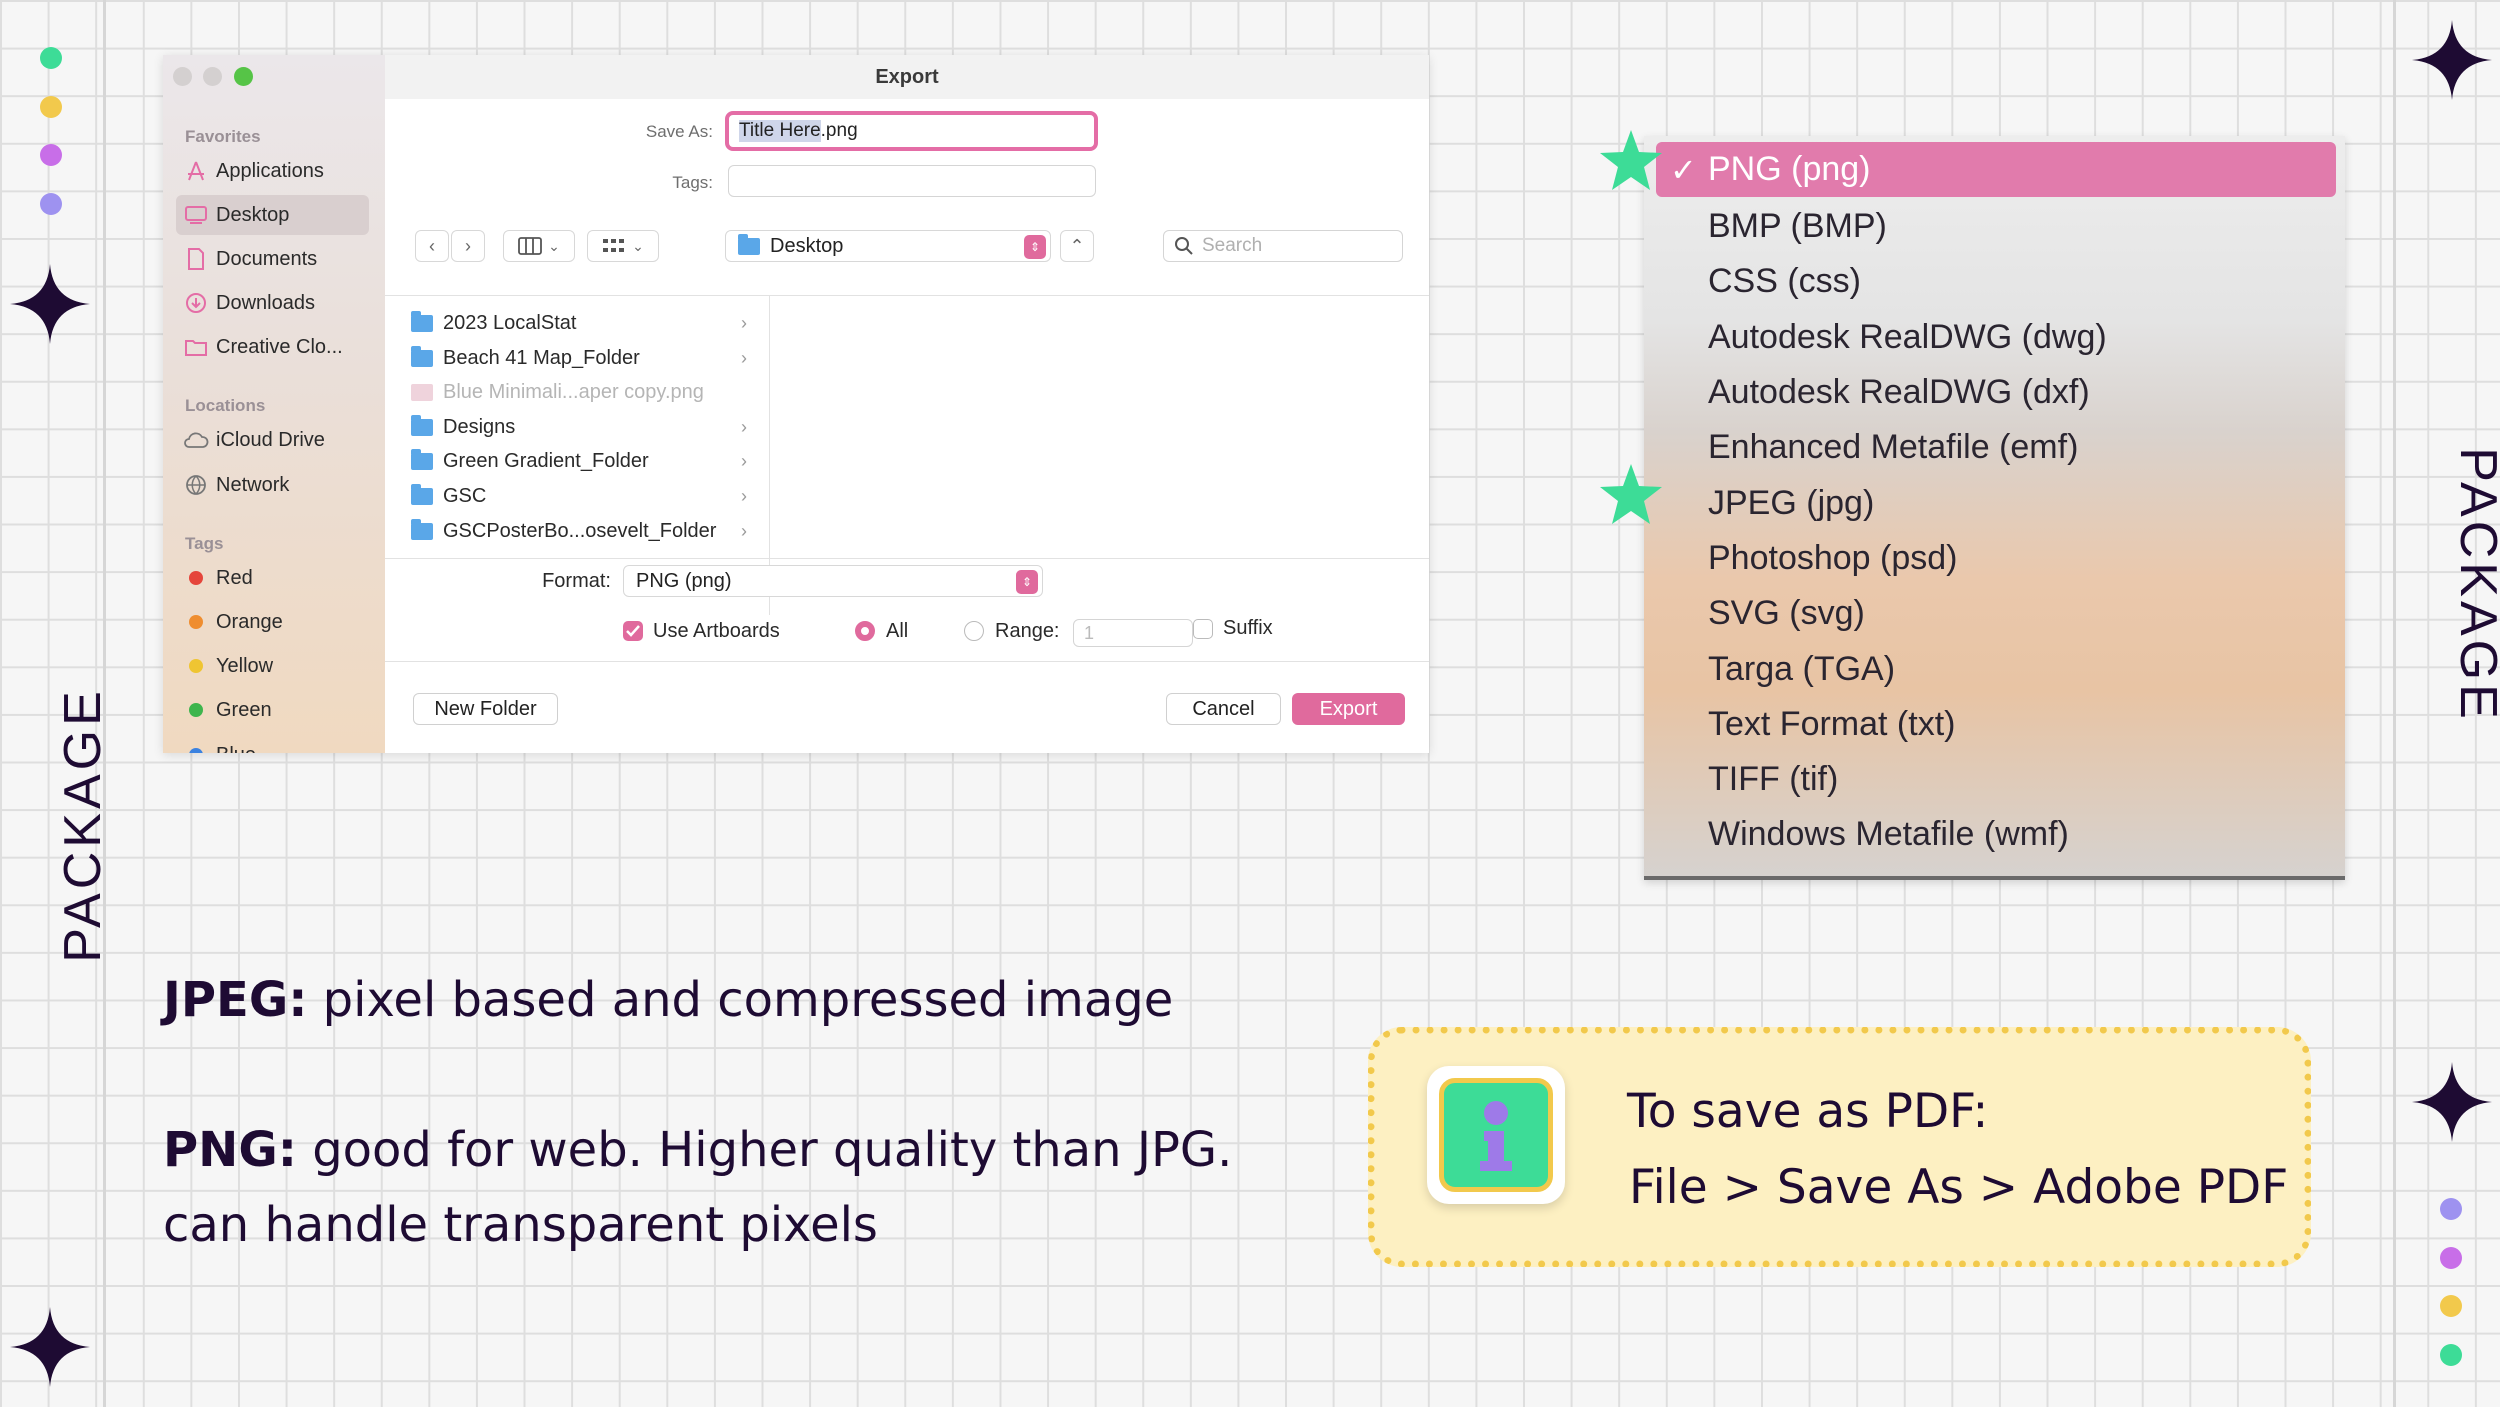  Describe the element at coordinates (1994, 503) in the screenshot. I see `menu-item-jpg: JPEG (jpg)` at that location.